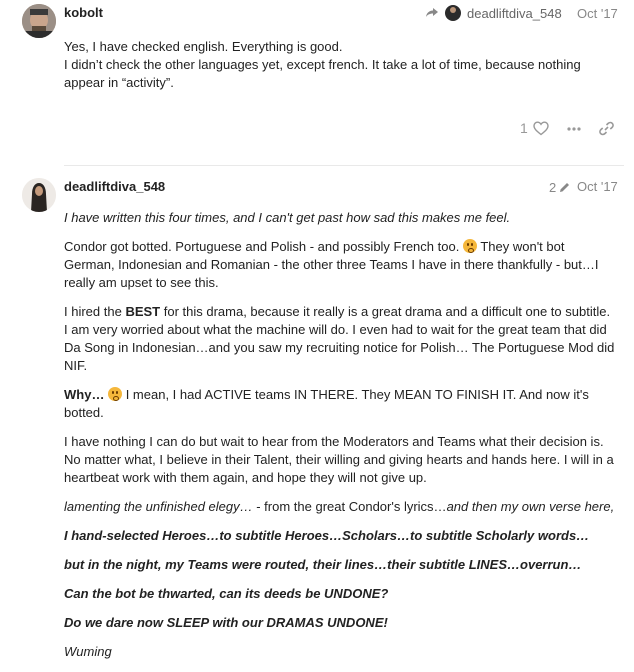 The height and width of the screenshot is (672, 634). Describe the element at coordinates (114, 186) in the screenshot. I see `post-username: deadliftdiva_548` at that location.